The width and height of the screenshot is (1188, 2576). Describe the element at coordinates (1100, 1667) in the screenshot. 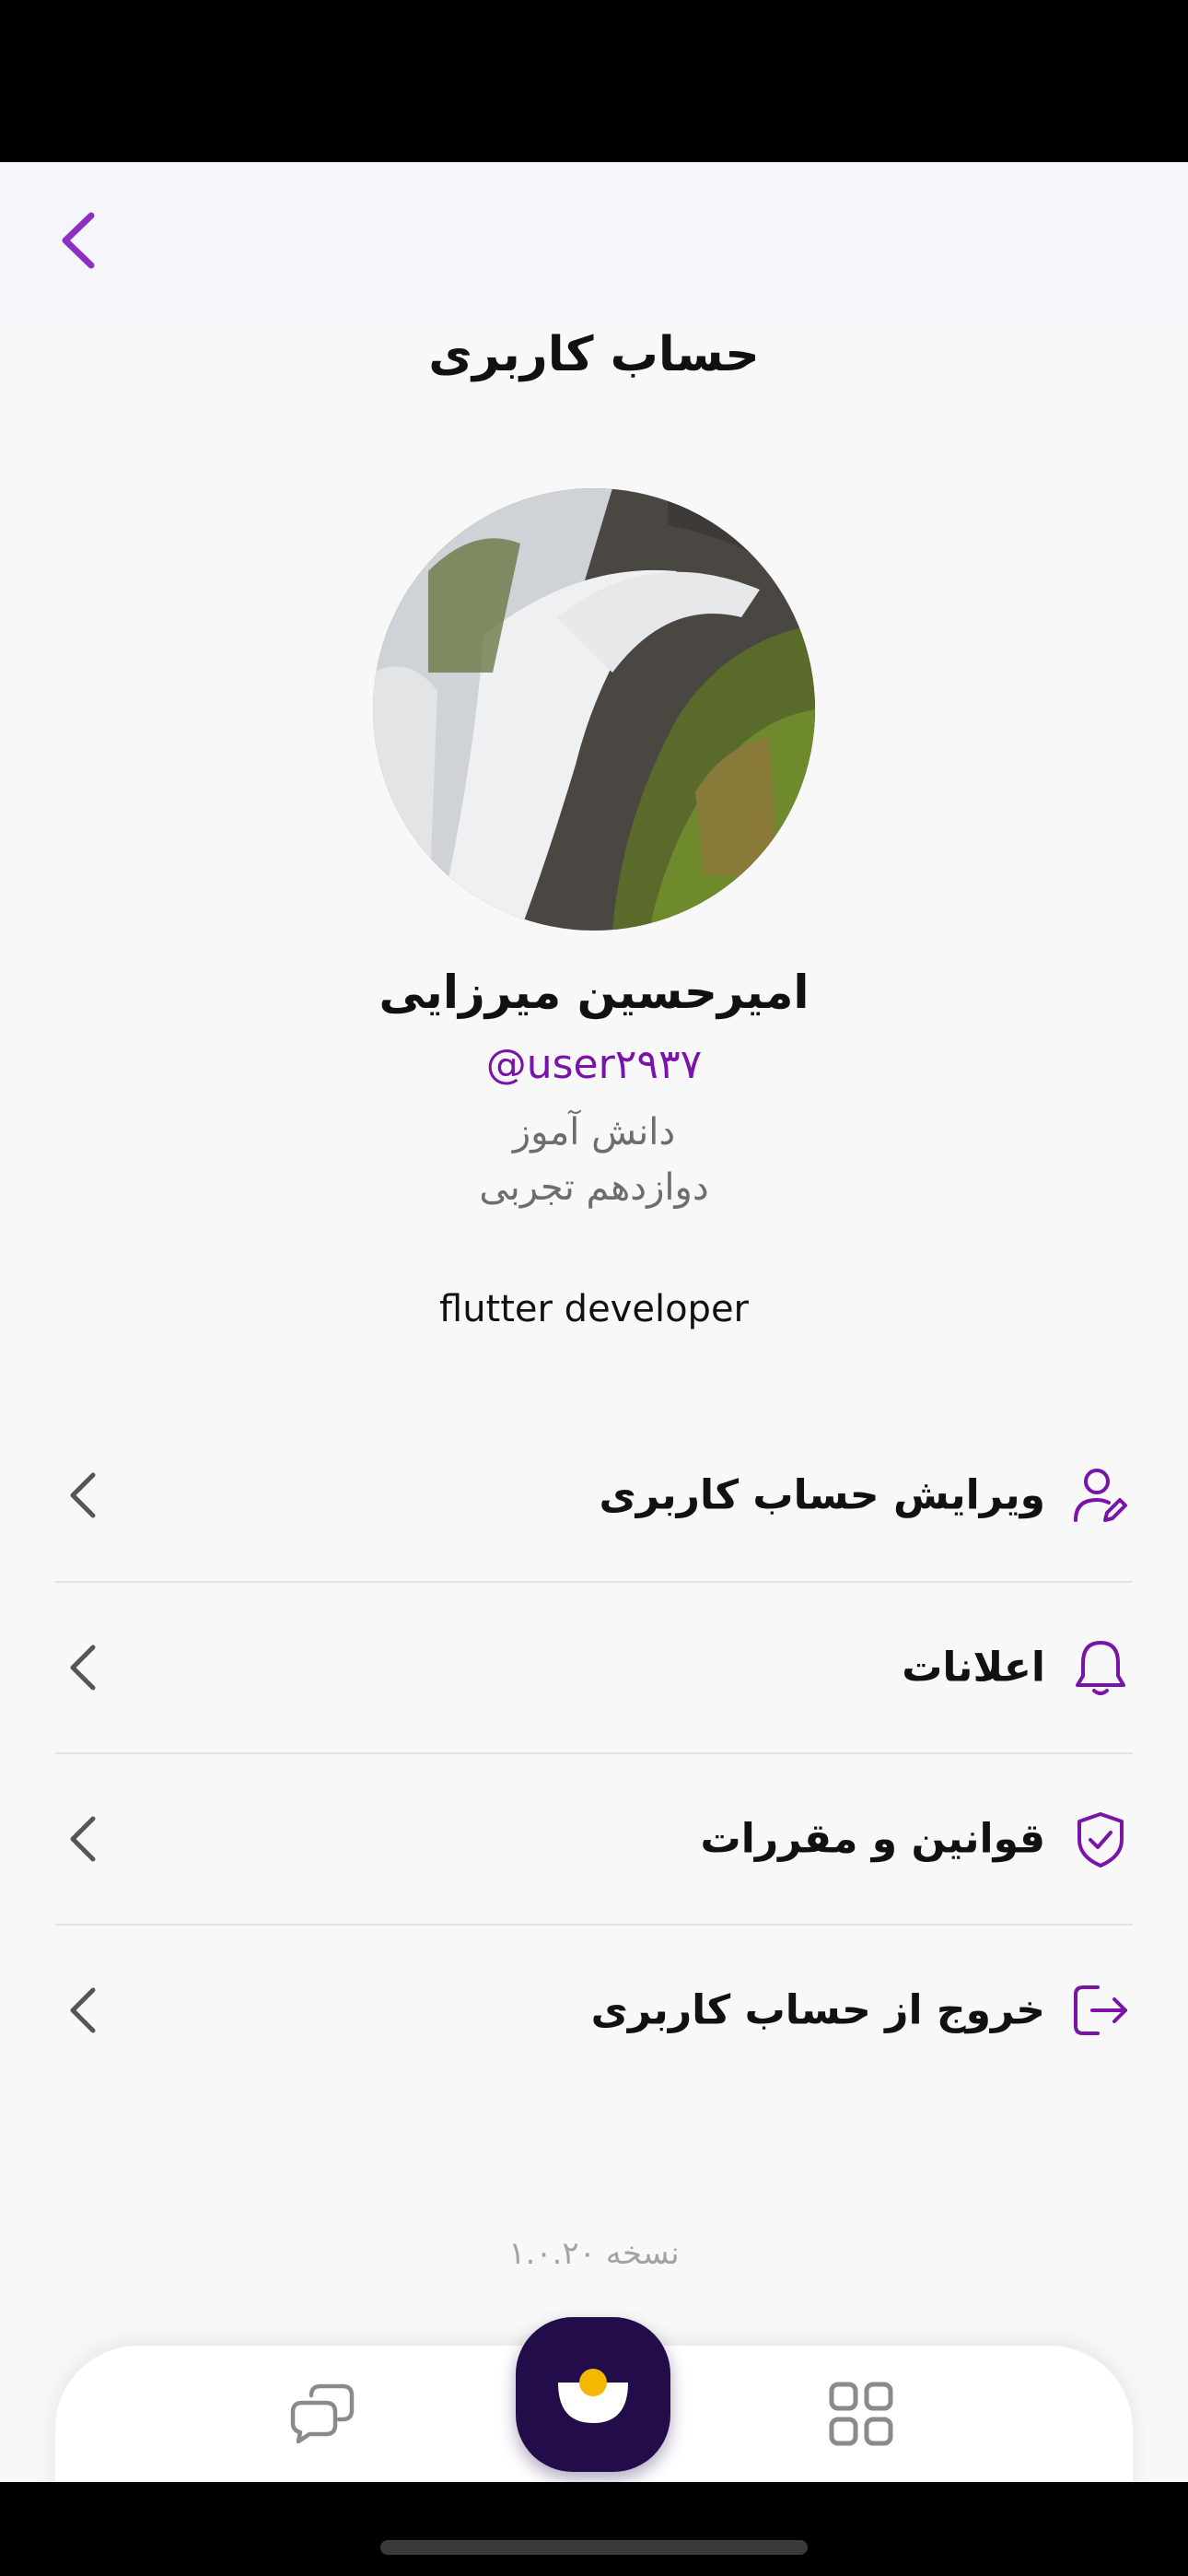

I see `bell-icon` at that location.